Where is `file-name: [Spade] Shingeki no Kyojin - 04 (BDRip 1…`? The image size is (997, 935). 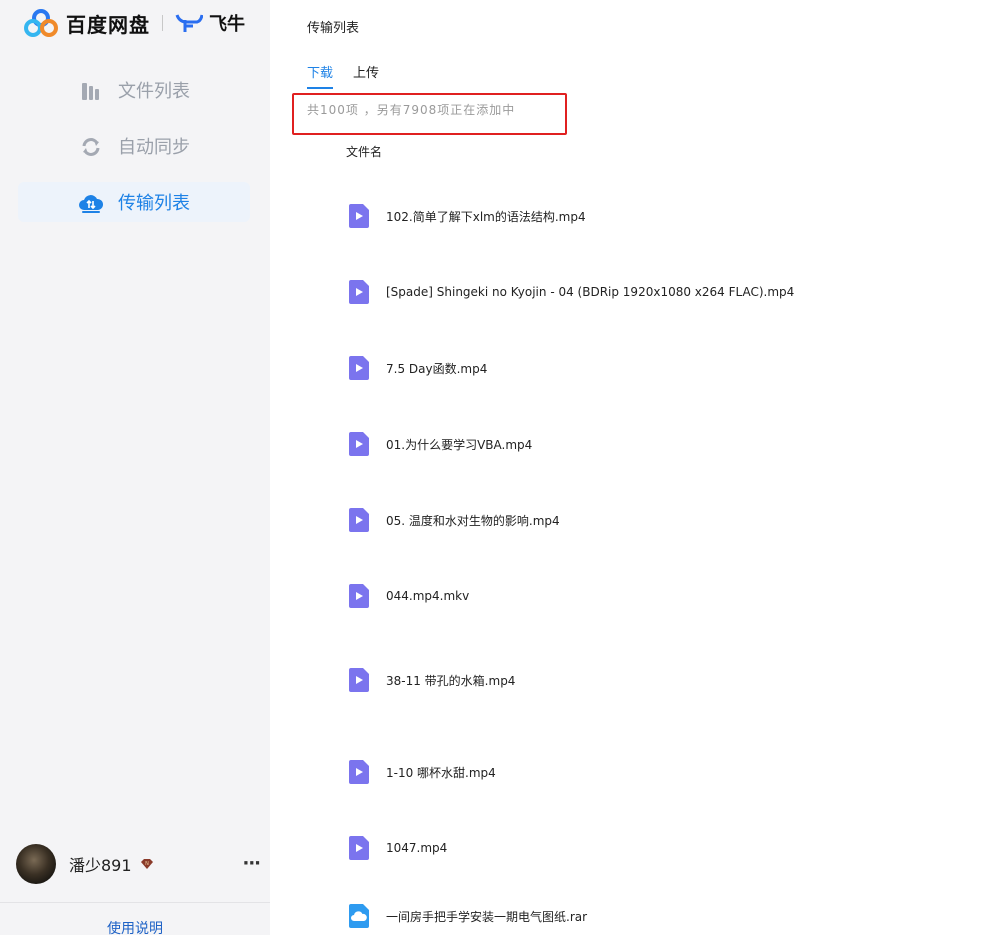
file-name: [Spade] Shingeki no Kyojin - 04 (BDRip 1… is located at coordinates (590, 292).